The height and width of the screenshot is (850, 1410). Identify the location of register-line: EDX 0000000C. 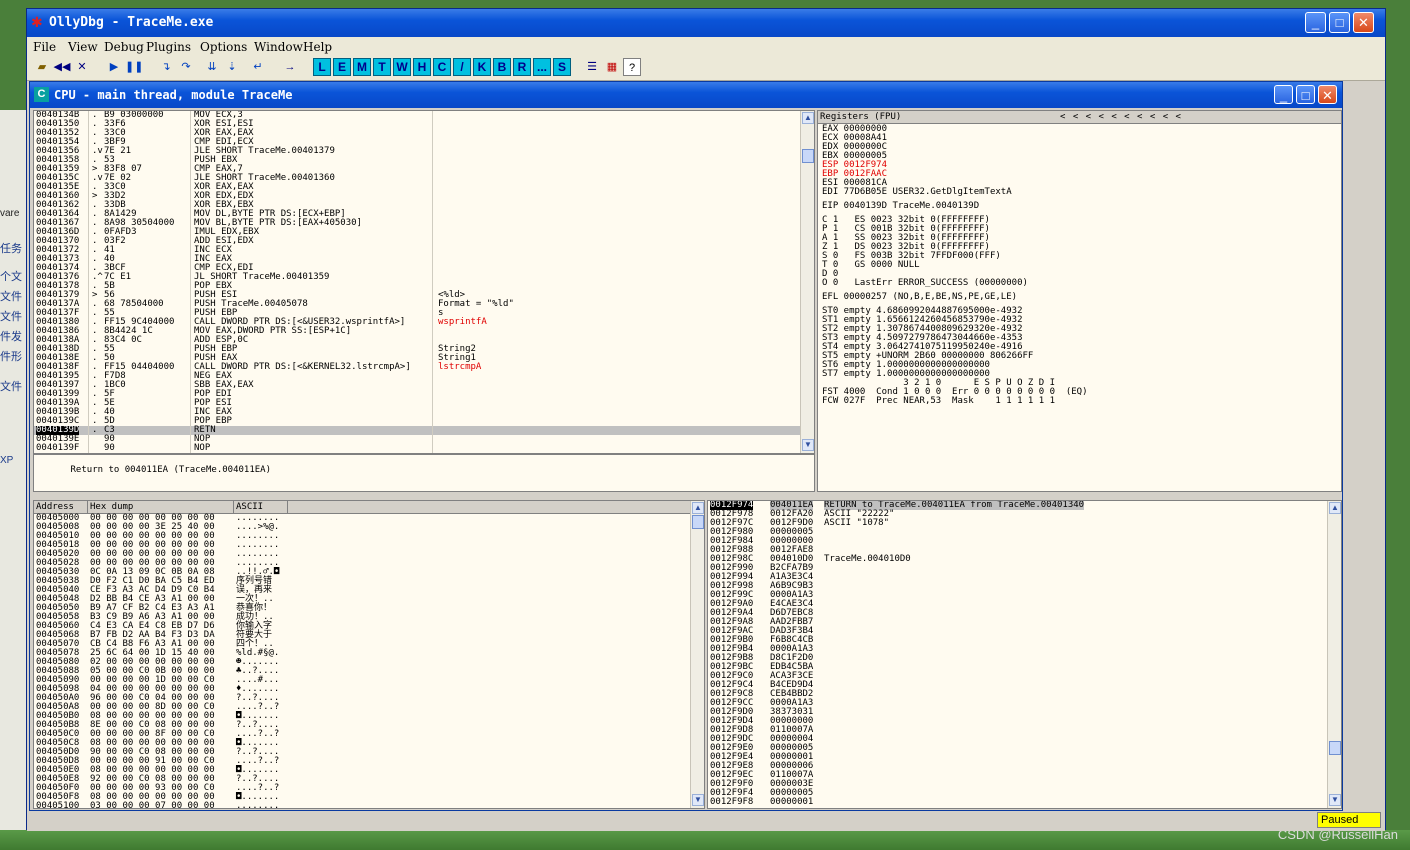
(1079, 147).